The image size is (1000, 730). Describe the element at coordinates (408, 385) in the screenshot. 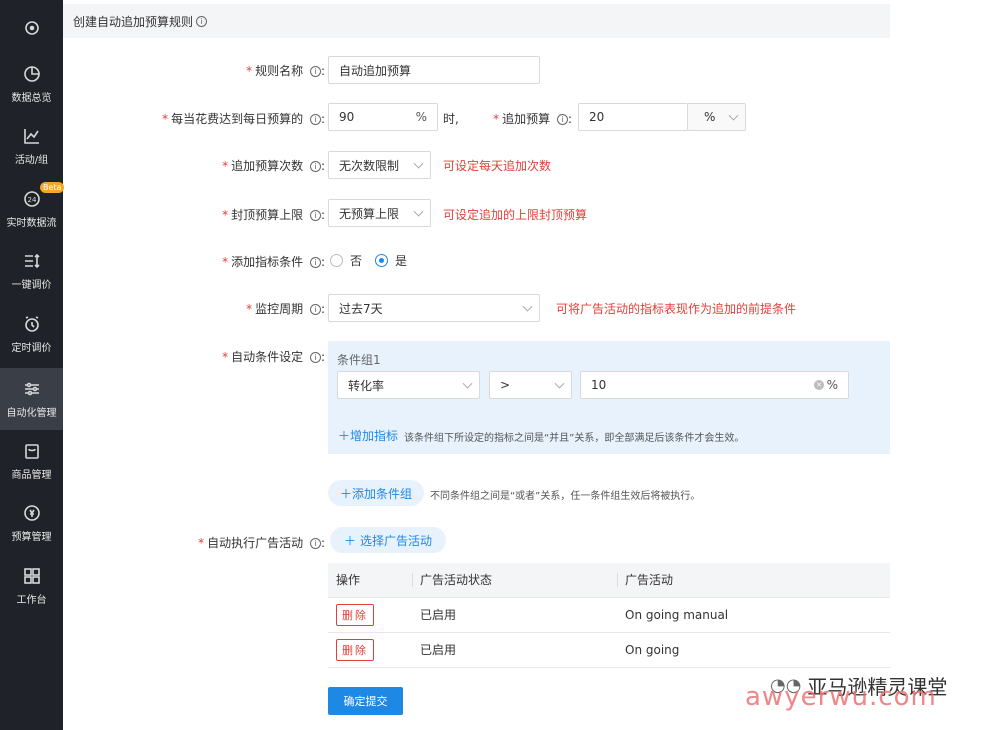

I see `metric-select: 转化率` at that location.